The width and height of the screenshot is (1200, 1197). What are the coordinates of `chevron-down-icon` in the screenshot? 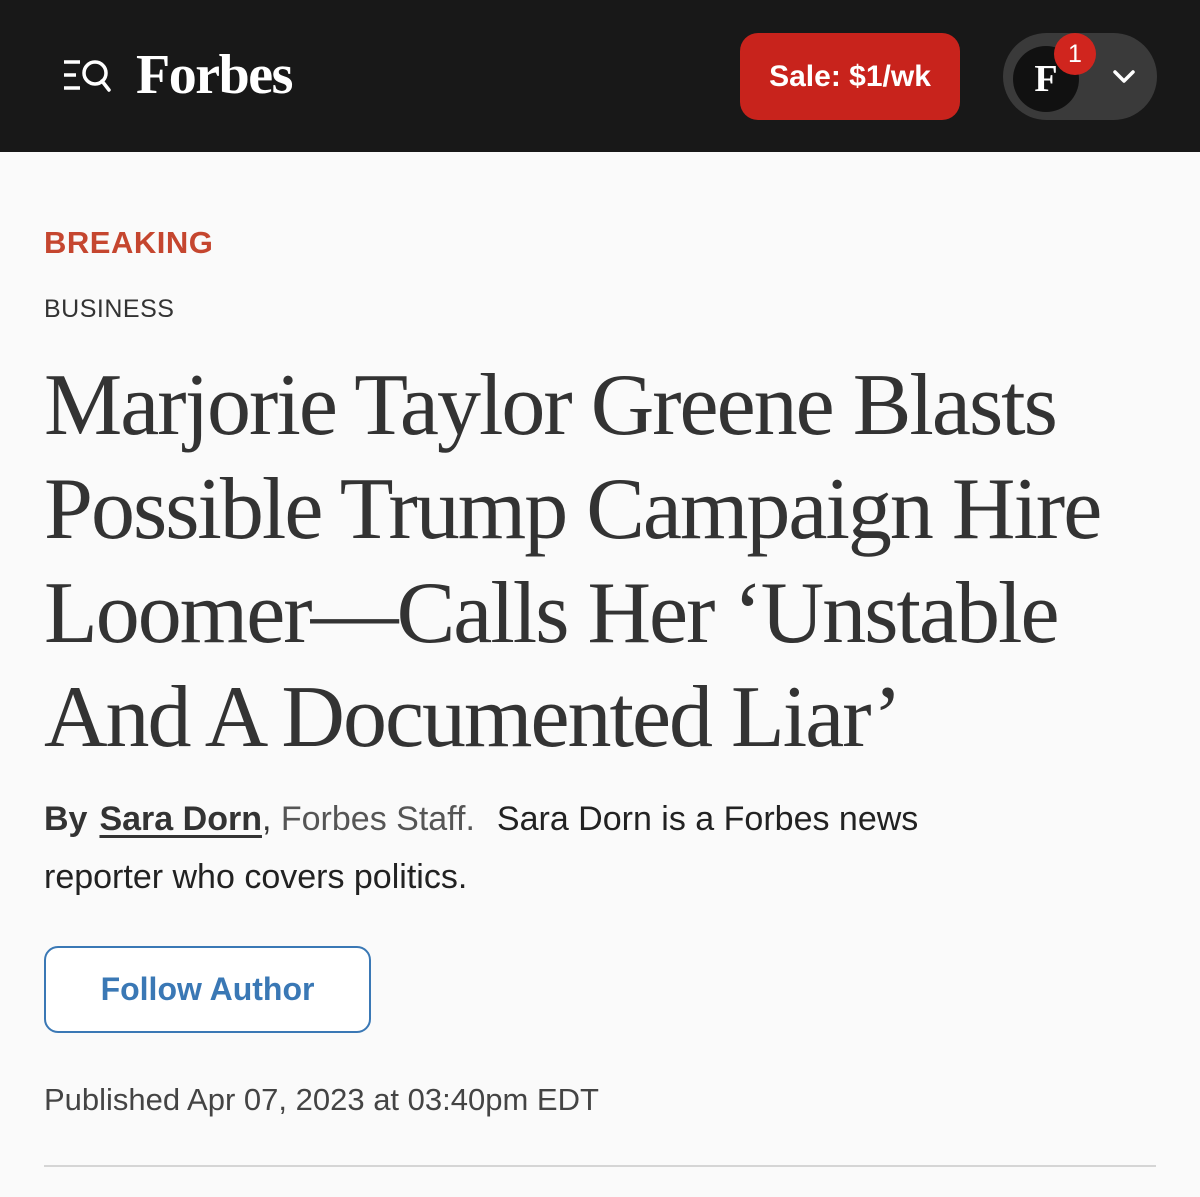 It's located at (1124, 77).